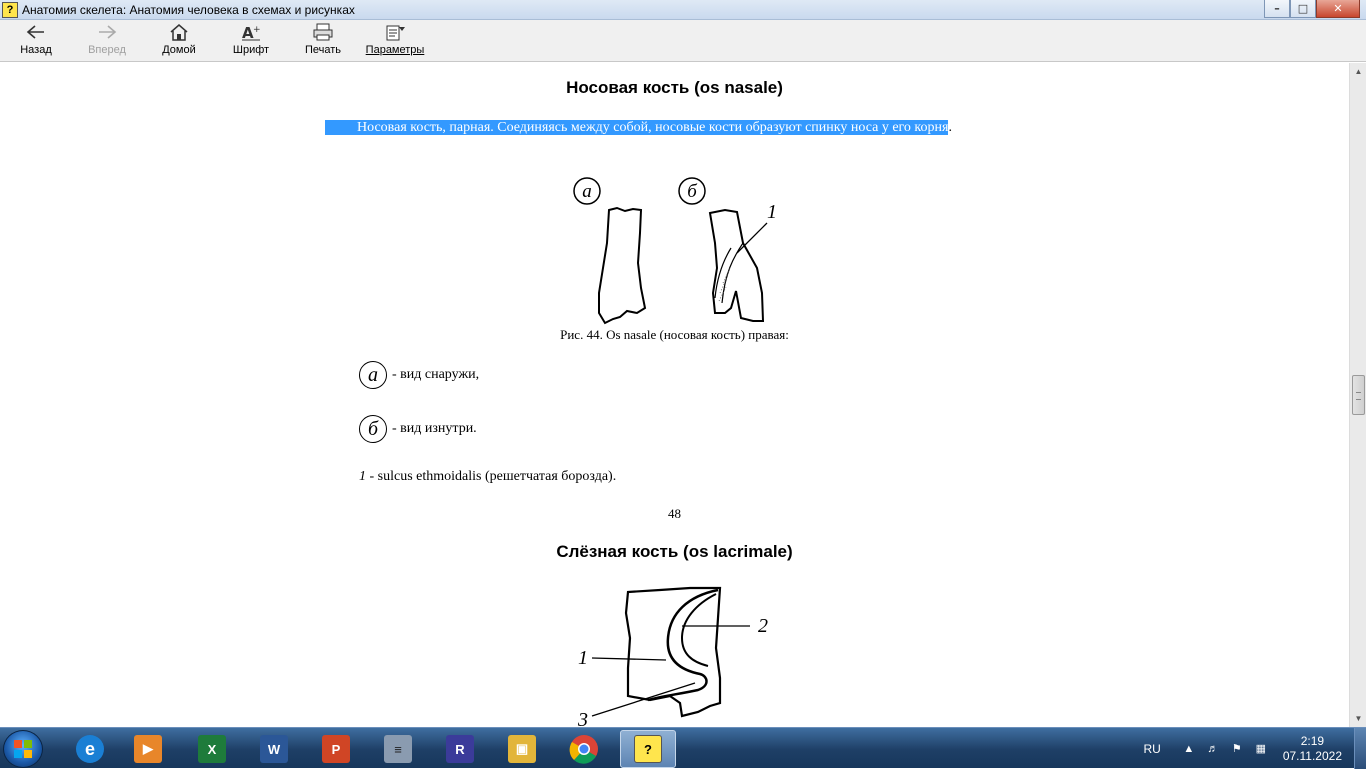 The width and height of the screenshot is (1366, 769). Describe the element at coordinates (1358, 71) in the screenshot. I see `scroll-up-icon: ▲` at that location.